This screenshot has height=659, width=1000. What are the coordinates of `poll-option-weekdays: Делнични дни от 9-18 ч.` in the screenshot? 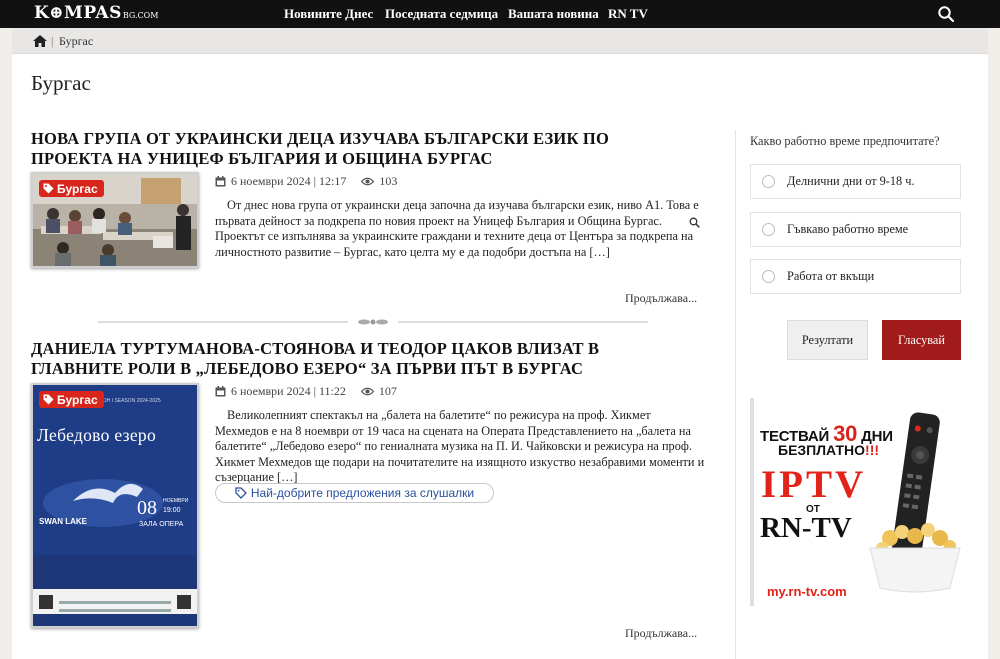 It's located at (855, 181).